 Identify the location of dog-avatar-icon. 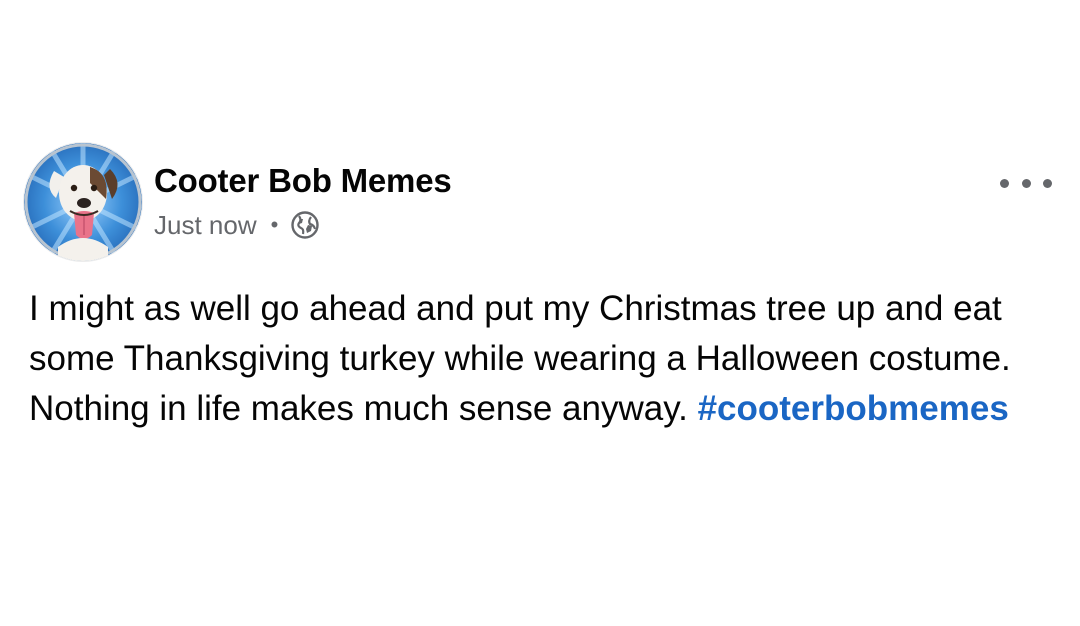
(83, 202).